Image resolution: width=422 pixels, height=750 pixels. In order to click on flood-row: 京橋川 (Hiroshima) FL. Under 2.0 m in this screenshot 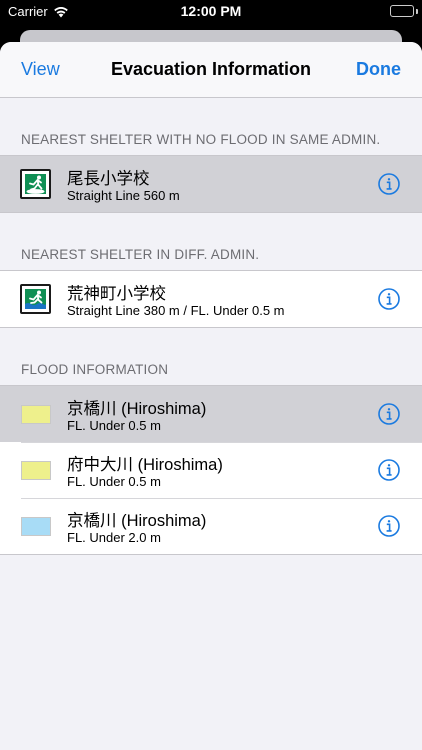, I will do `click(211, 526)`.